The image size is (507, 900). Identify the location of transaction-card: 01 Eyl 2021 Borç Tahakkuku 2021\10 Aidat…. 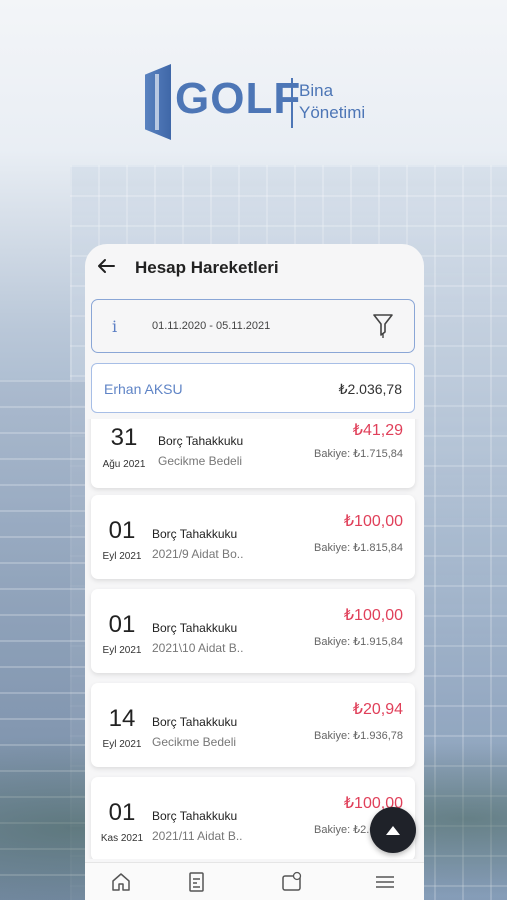
(253, 631).